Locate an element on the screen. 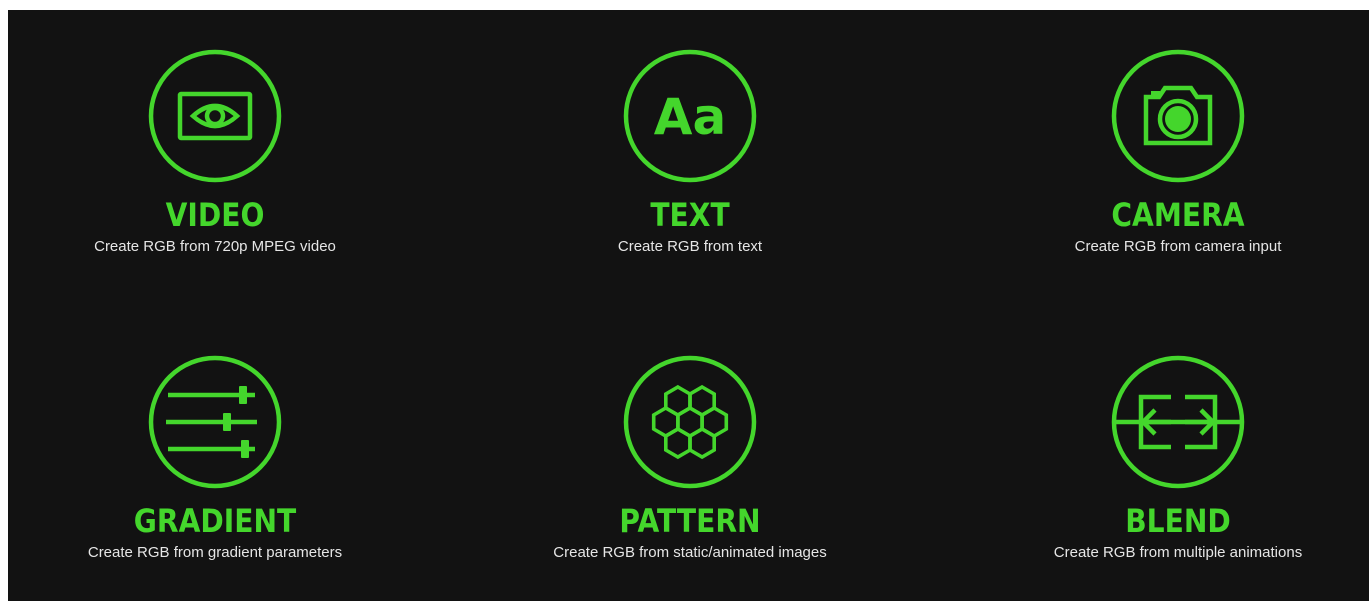 The width and height of the screenshot is (1372, 601). feature-title: CAMERA is located at coordinates (1178, 215).